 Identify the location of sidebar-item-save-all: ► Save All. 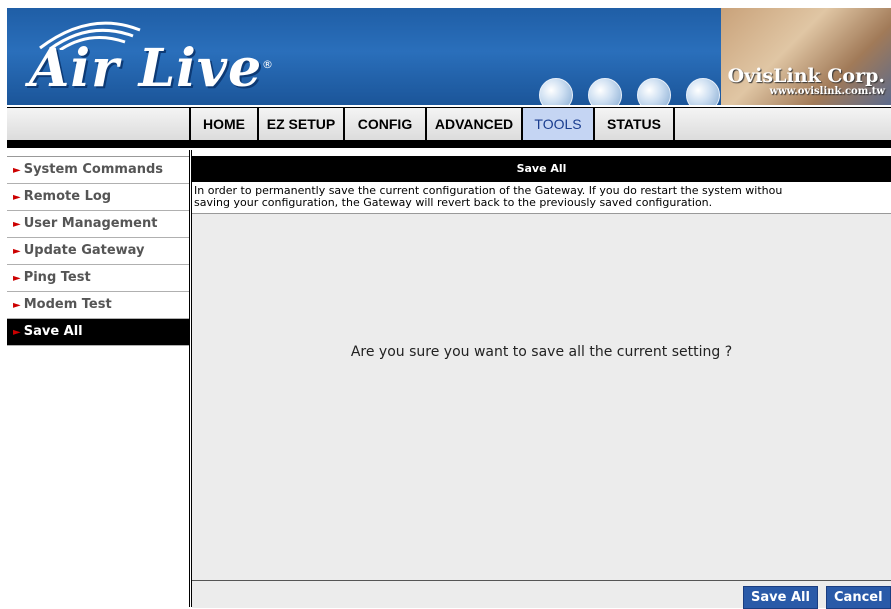
(98, 332).